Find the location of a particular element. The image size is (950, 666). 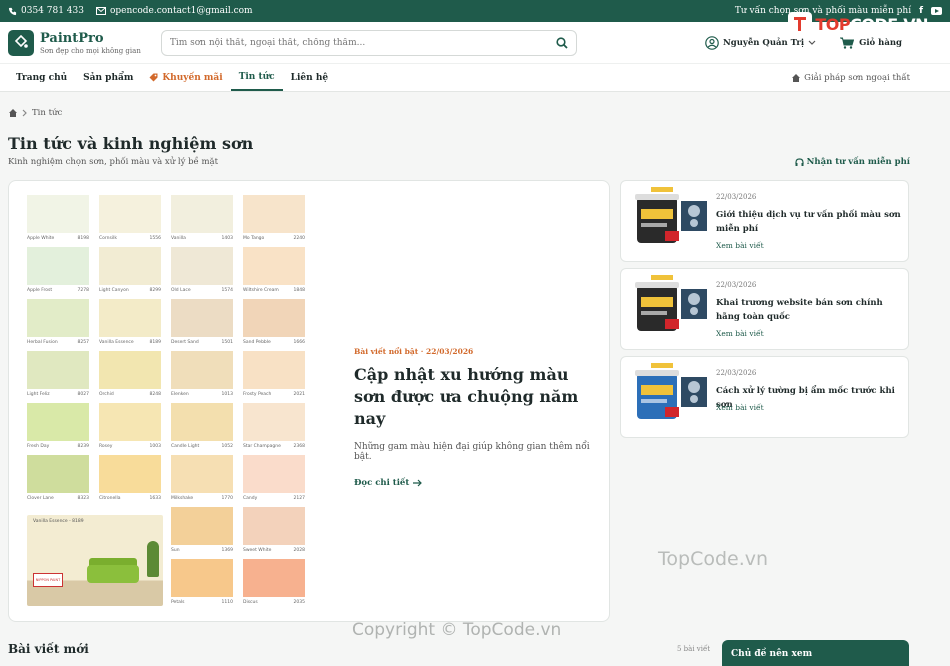

brand-logo: PaintPro Sơn đẹp cho mọi không gian is located at coordinates (74, 42).